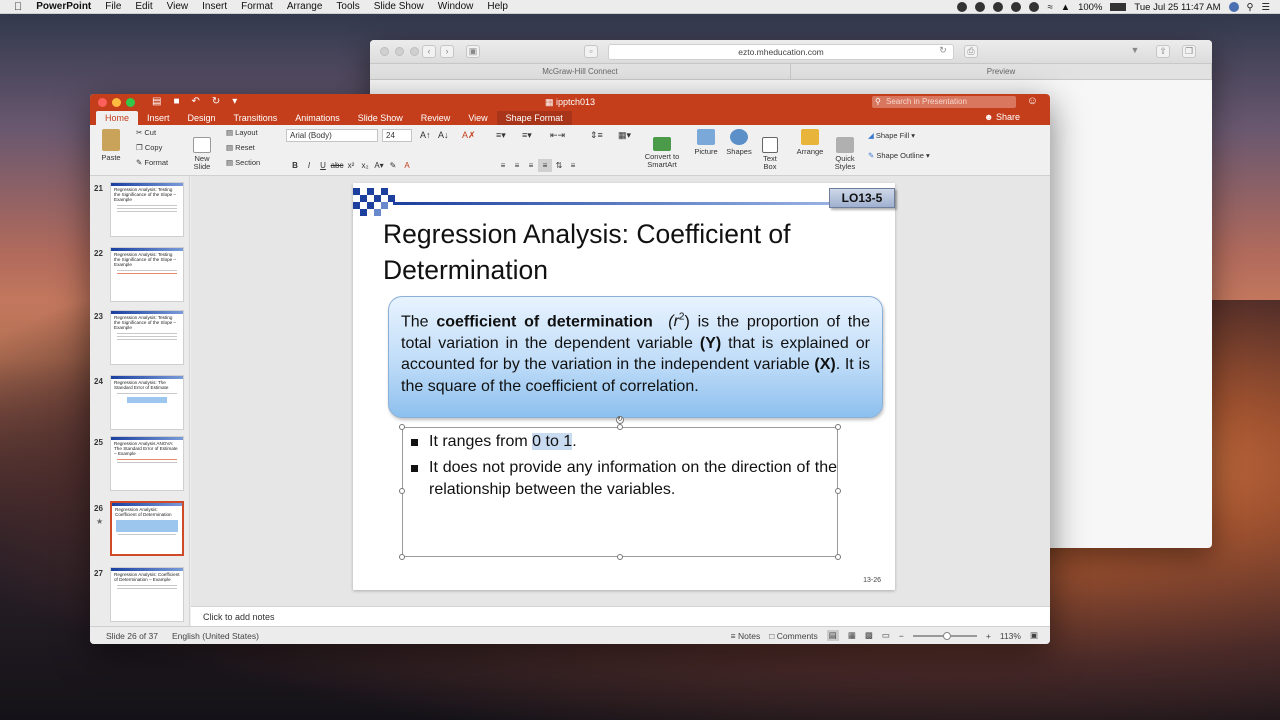 The image size is (1280, 720). What do you see at coordinates (149, 147) in the screenshot?
I see `copy-button: ❐ Copy` at bounding box center [149, 147].